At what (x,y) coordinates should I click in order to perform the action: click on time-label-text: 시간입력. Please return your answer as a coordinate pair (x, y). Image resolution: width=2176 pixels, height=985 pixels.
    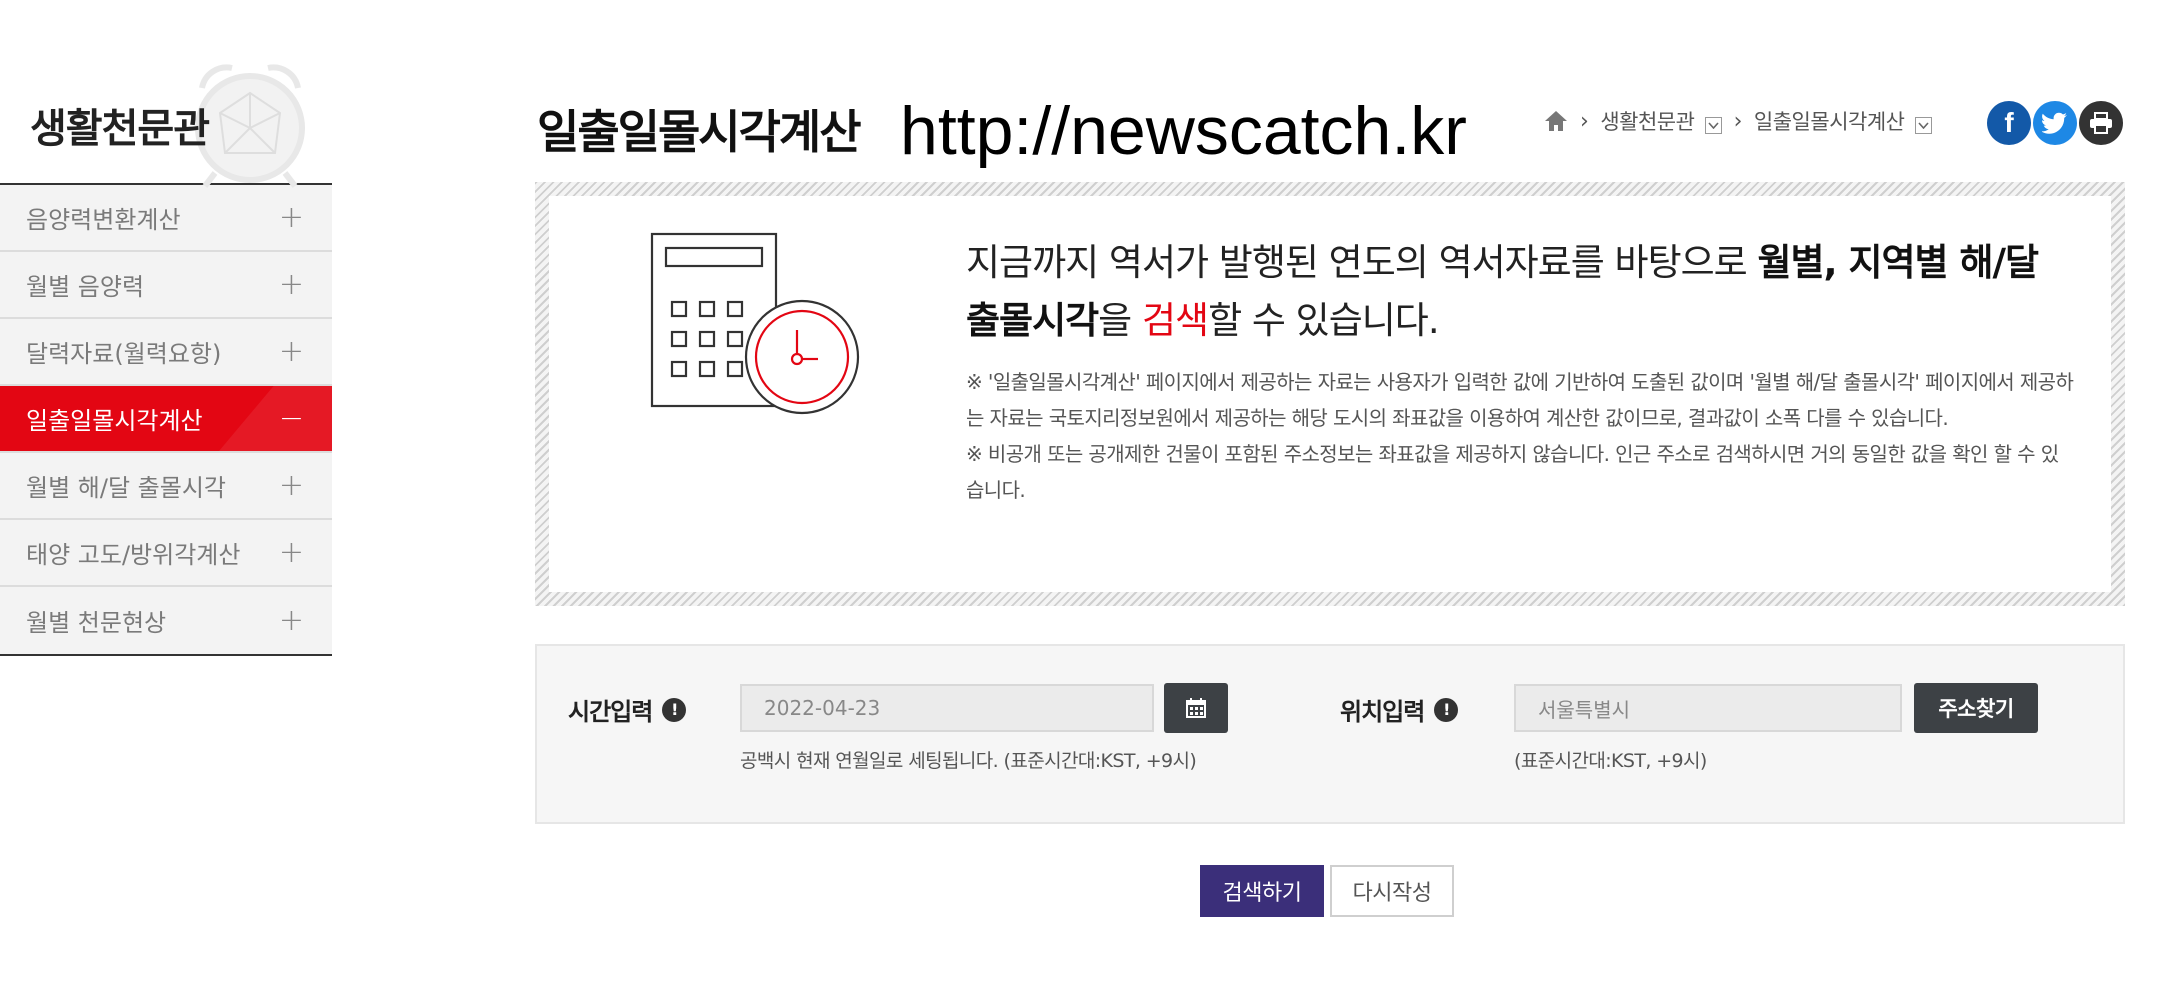
    Looking at the image, I should click on (610, 712).